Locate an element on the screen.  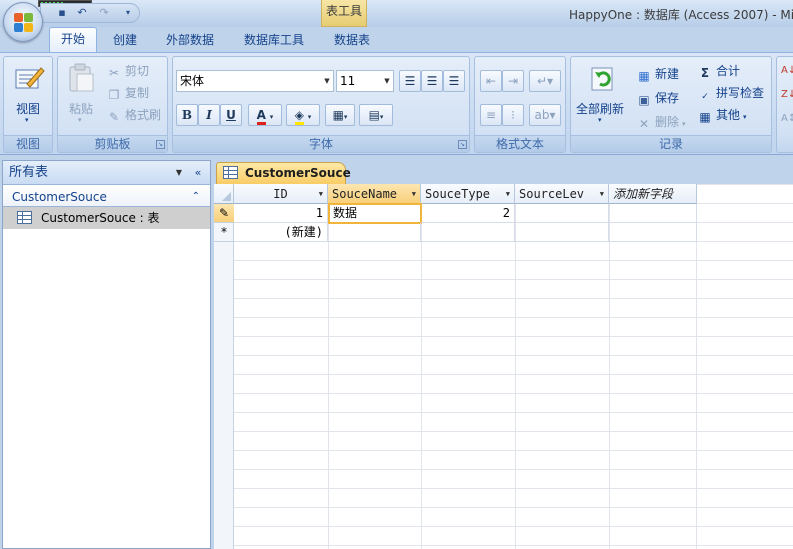
collapse-pane-icon: « is located at coordinates (198, 173).